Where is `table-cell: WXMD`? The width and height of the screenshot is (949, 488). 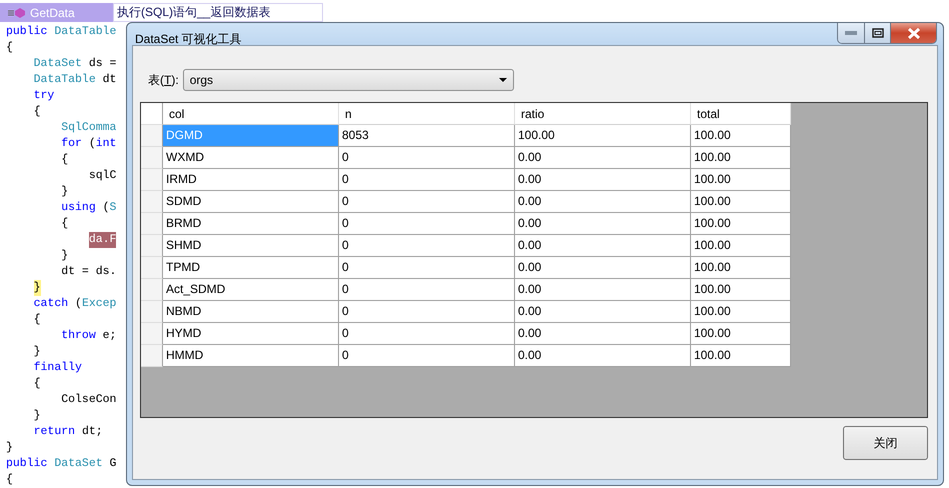 table-cell: WXMD is located at coordinates (251, 158).